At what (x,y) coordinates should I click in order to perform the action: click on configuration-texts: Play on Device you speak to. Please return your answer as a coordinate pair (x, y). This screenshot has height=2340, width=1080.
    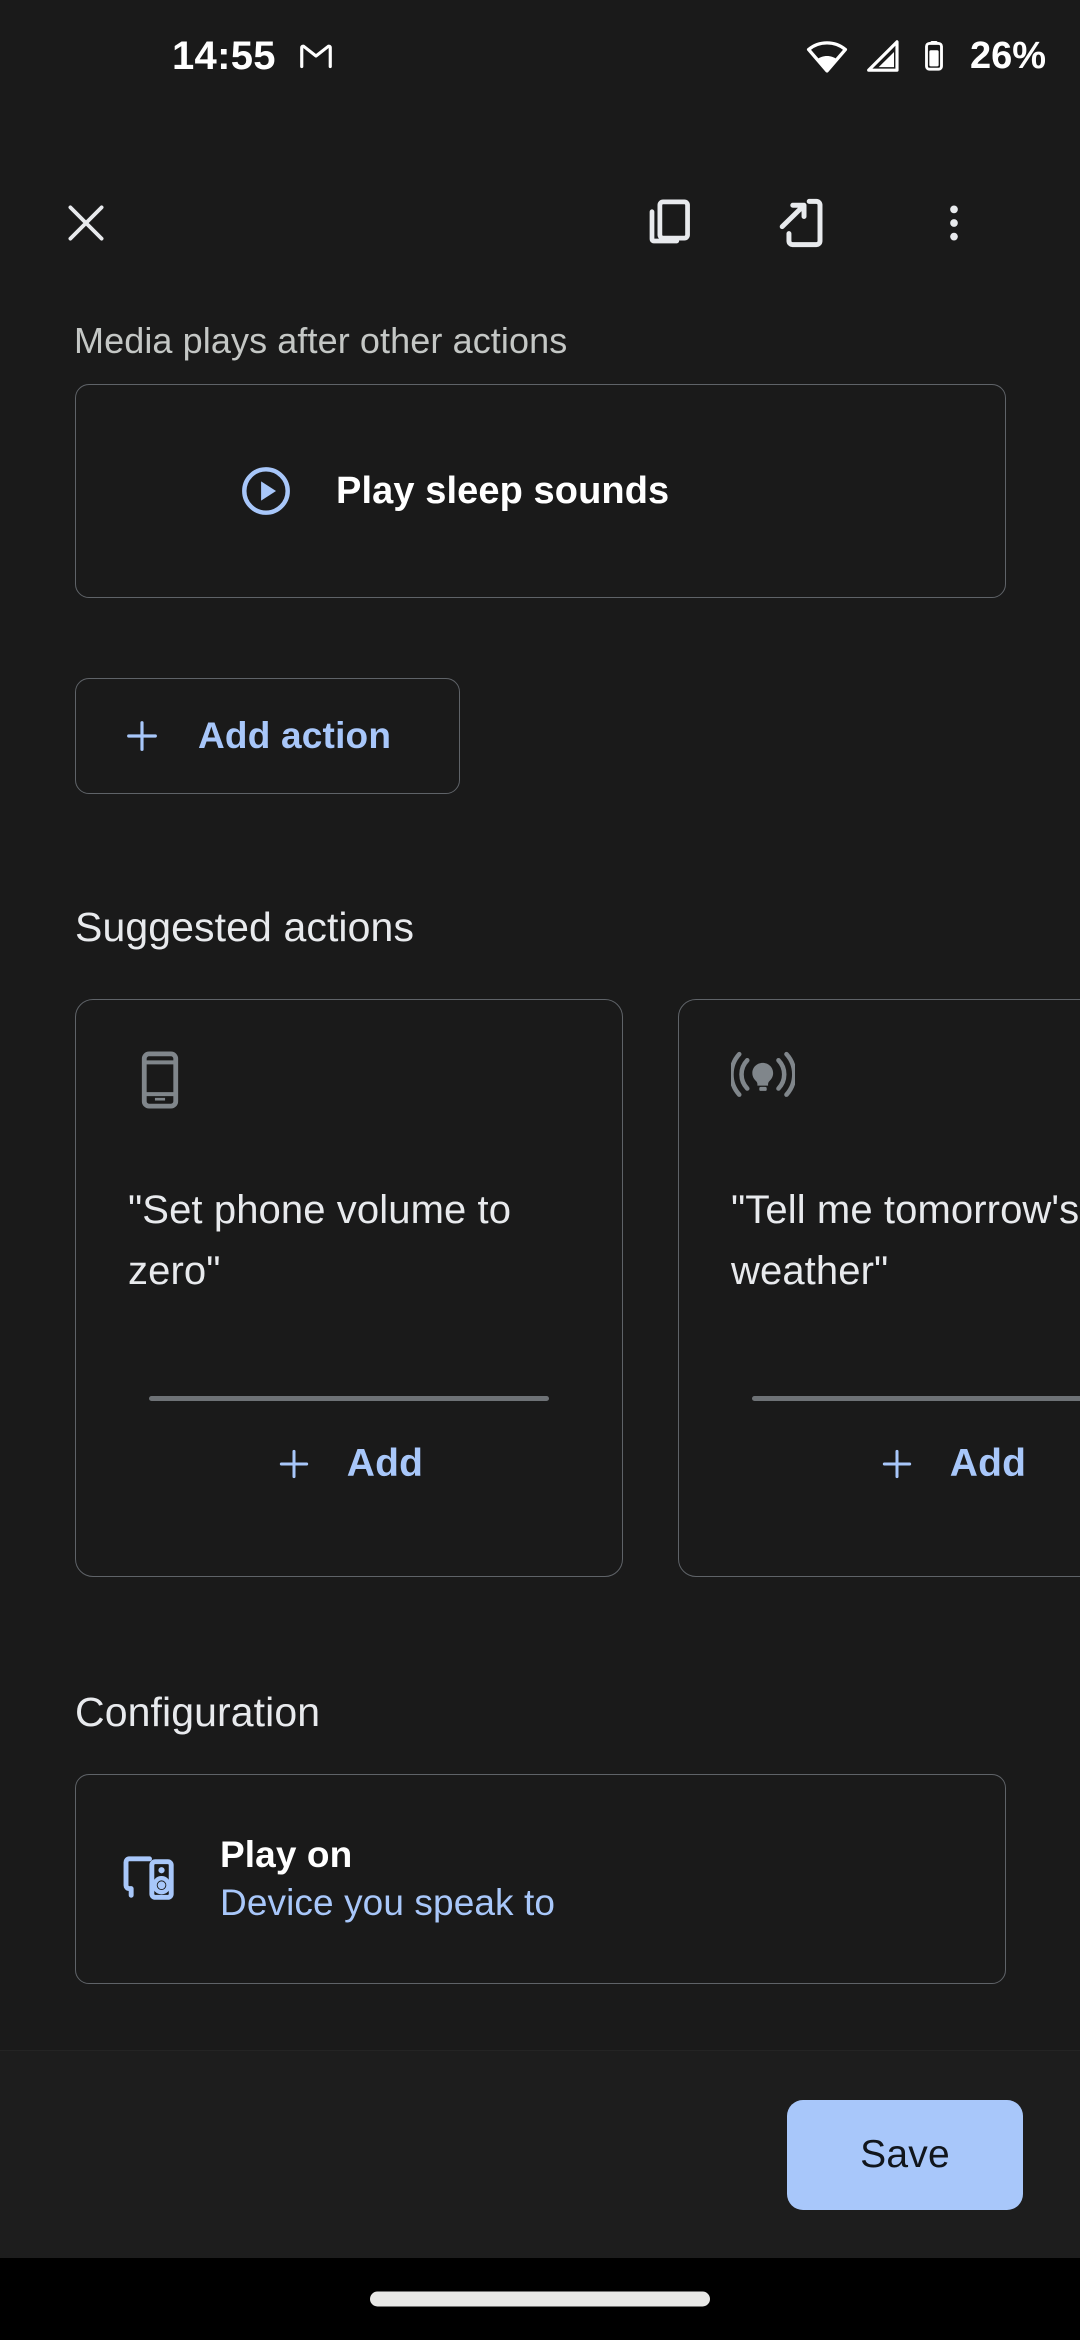
    Looking at the image, I should click on (387, 1879).